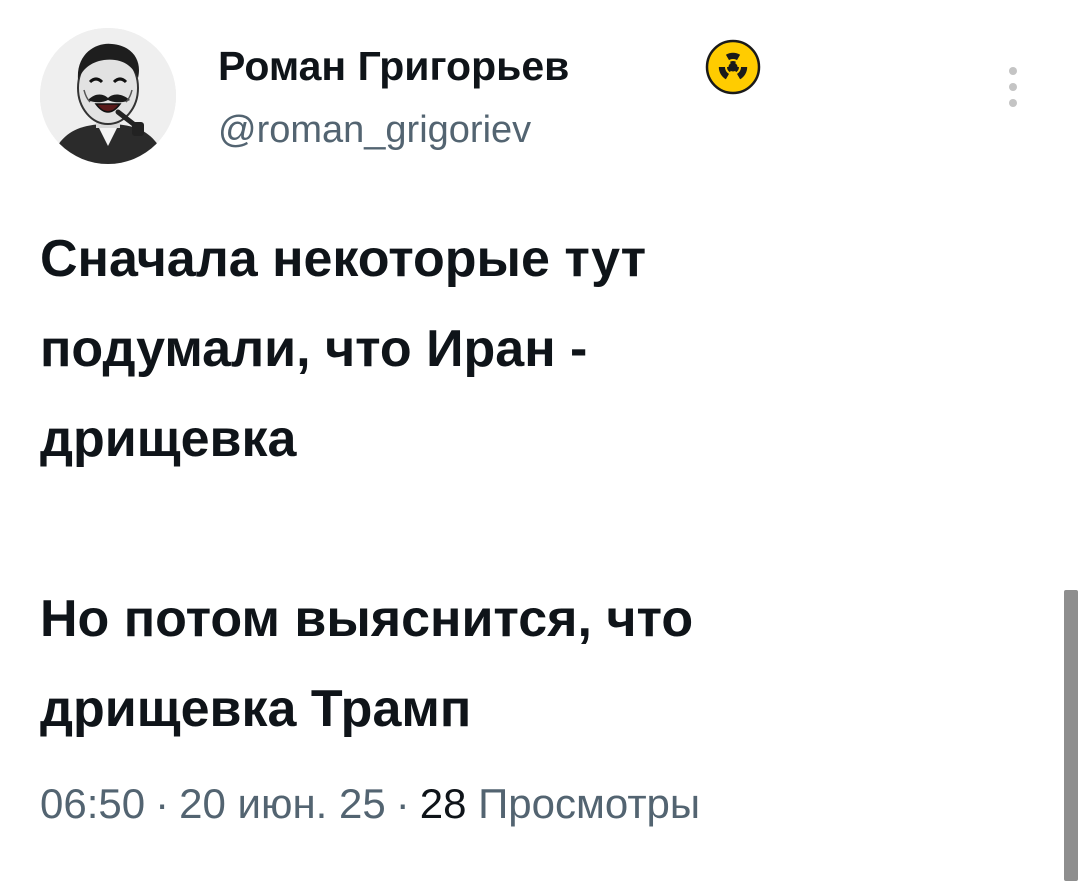 The height and width of the screenshot is (881, 1080). I want to click on tweet-time: 06:50, so click(92, 803).